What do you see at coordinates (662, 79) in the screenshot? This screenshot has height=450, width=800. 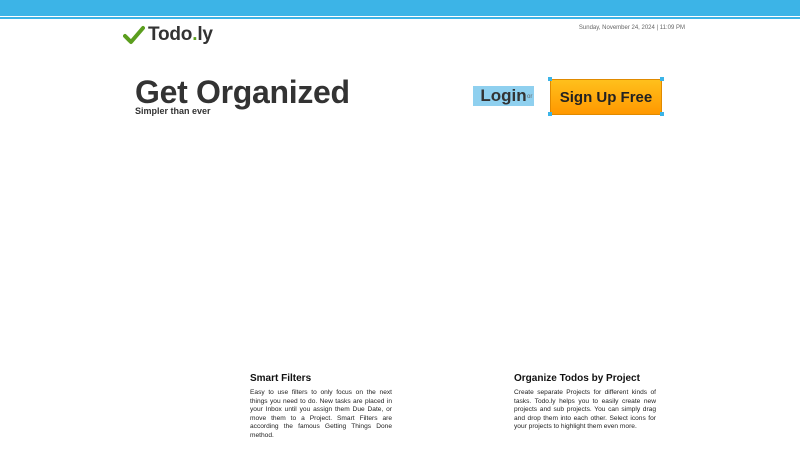 I see `focus-handle-top-right` at bounding box center [662, 79].